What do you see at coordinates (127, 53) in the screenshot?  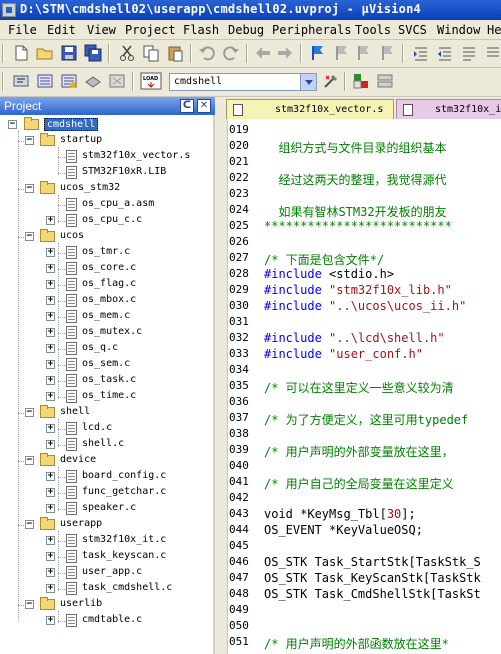 I see `cut-icon` at bounding box center [127, 53].